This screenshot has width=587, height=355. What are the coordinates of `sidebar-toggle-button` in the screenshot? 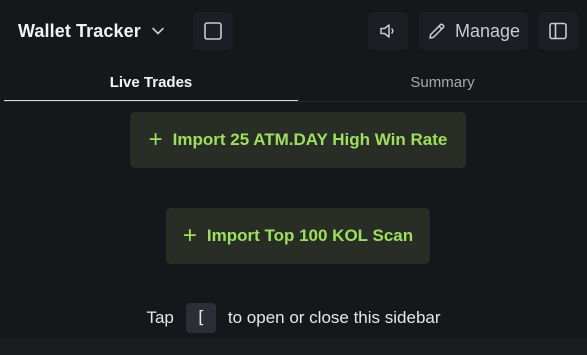 It's located at (558, 31).